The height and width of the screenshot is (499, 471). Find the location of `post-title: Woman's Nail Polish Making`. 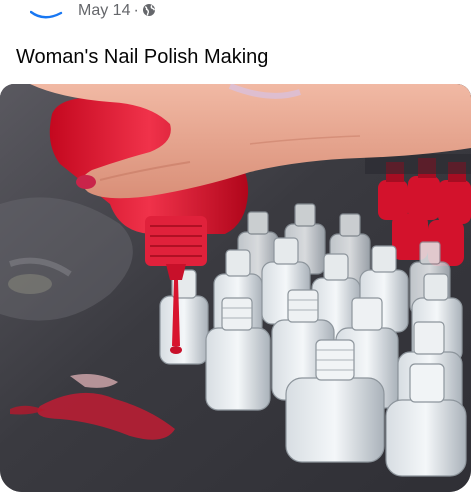

post-title: Woman's Nail Polish Making is located at coordinates (142, 57).